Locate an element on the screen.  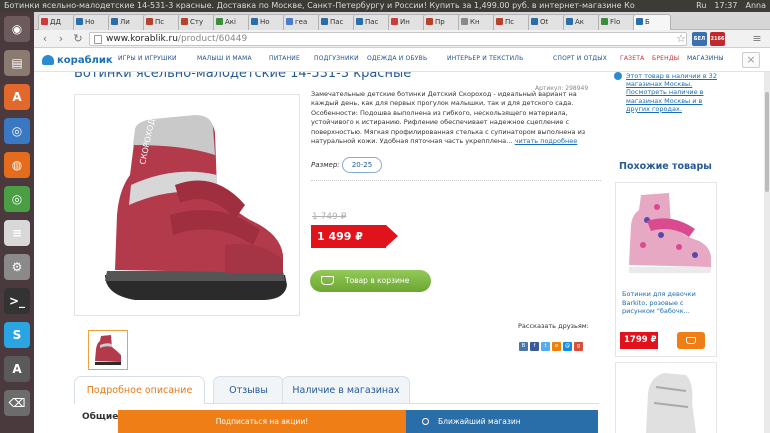
launcher-software-center-icon: A is located at coordinates (17, 97).